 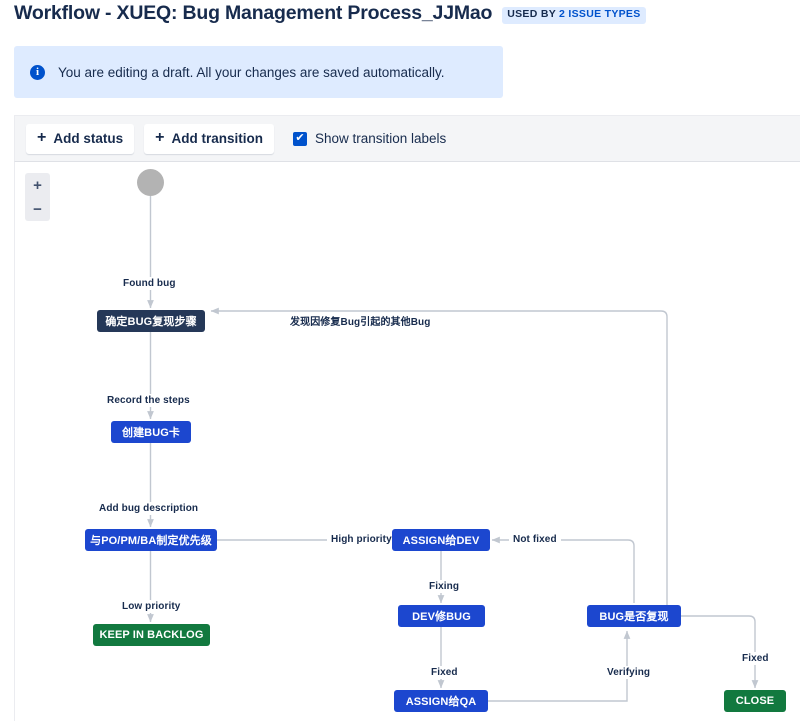 I want to click on add-transition-button: + Add transition, so click(x=209, y=138).